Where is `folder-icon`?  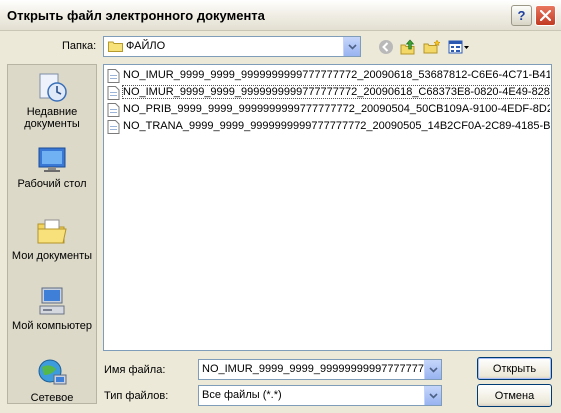
folder-icon is located at coordinates (115, 46).